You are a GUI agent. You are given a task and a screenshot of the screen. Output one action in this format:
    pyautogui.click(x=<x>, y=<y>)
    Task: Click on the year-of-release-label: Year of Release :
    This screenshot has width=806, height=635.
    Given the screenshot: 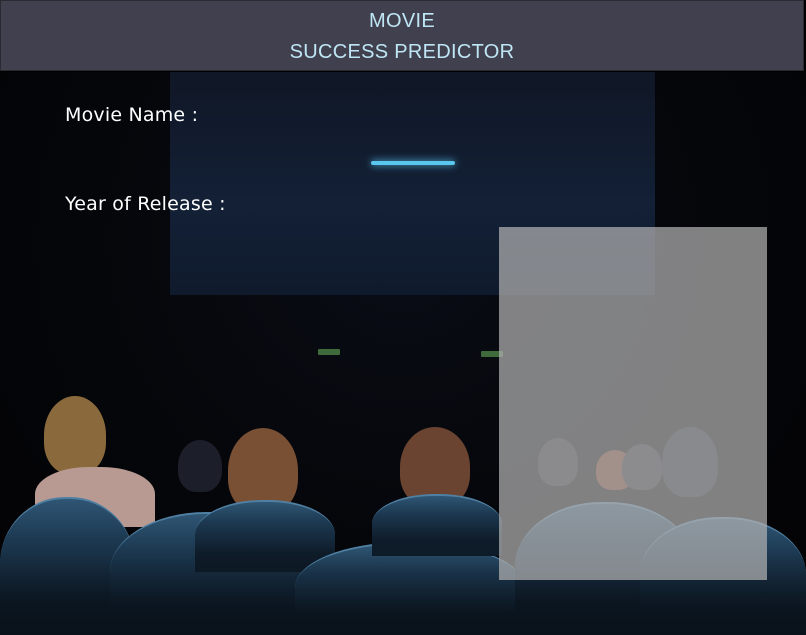 What is the action you would take?
    pyautogui.click(x=145, y=204)
    